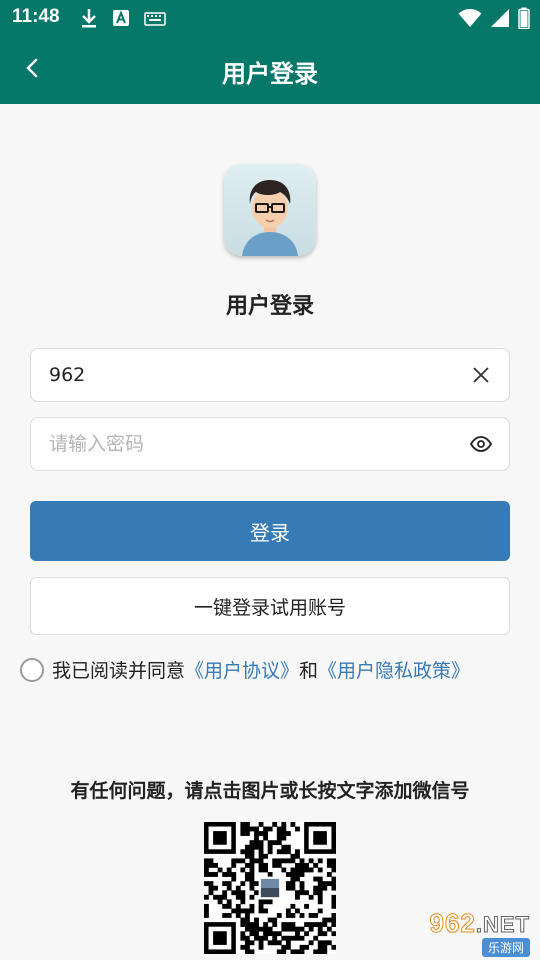 Image resolution: width=540 pixels, height=960 pixels. What do you see at coordinates (505, 947) in the screenshot?
I see `watermark-label: 乐游网` at bounding box center [505, 947].